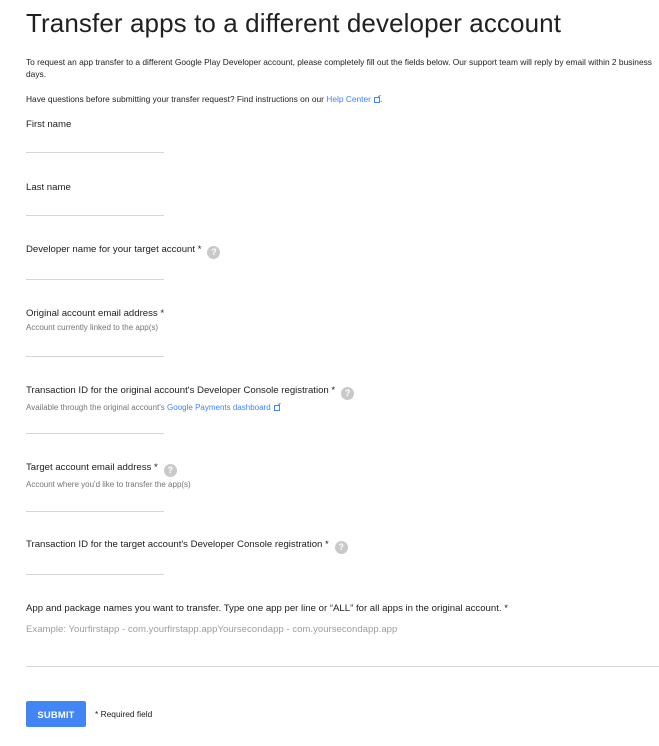 Image resolution: width=659 pixels, height=746 pixels. What do you see at coordinates (92, 467) in the screenshot?
I see `target-email-label-text: Target account email address *` at bounding box center [92, 467].